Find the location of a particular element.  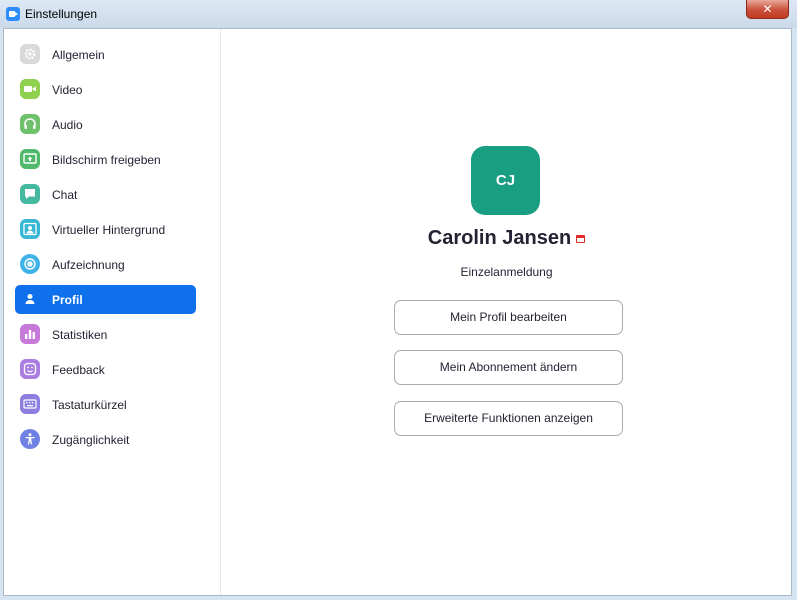

sidebar-item-virtueller-hintergrund: Virtueller Hintergrund is located at coordinates (105, 229).